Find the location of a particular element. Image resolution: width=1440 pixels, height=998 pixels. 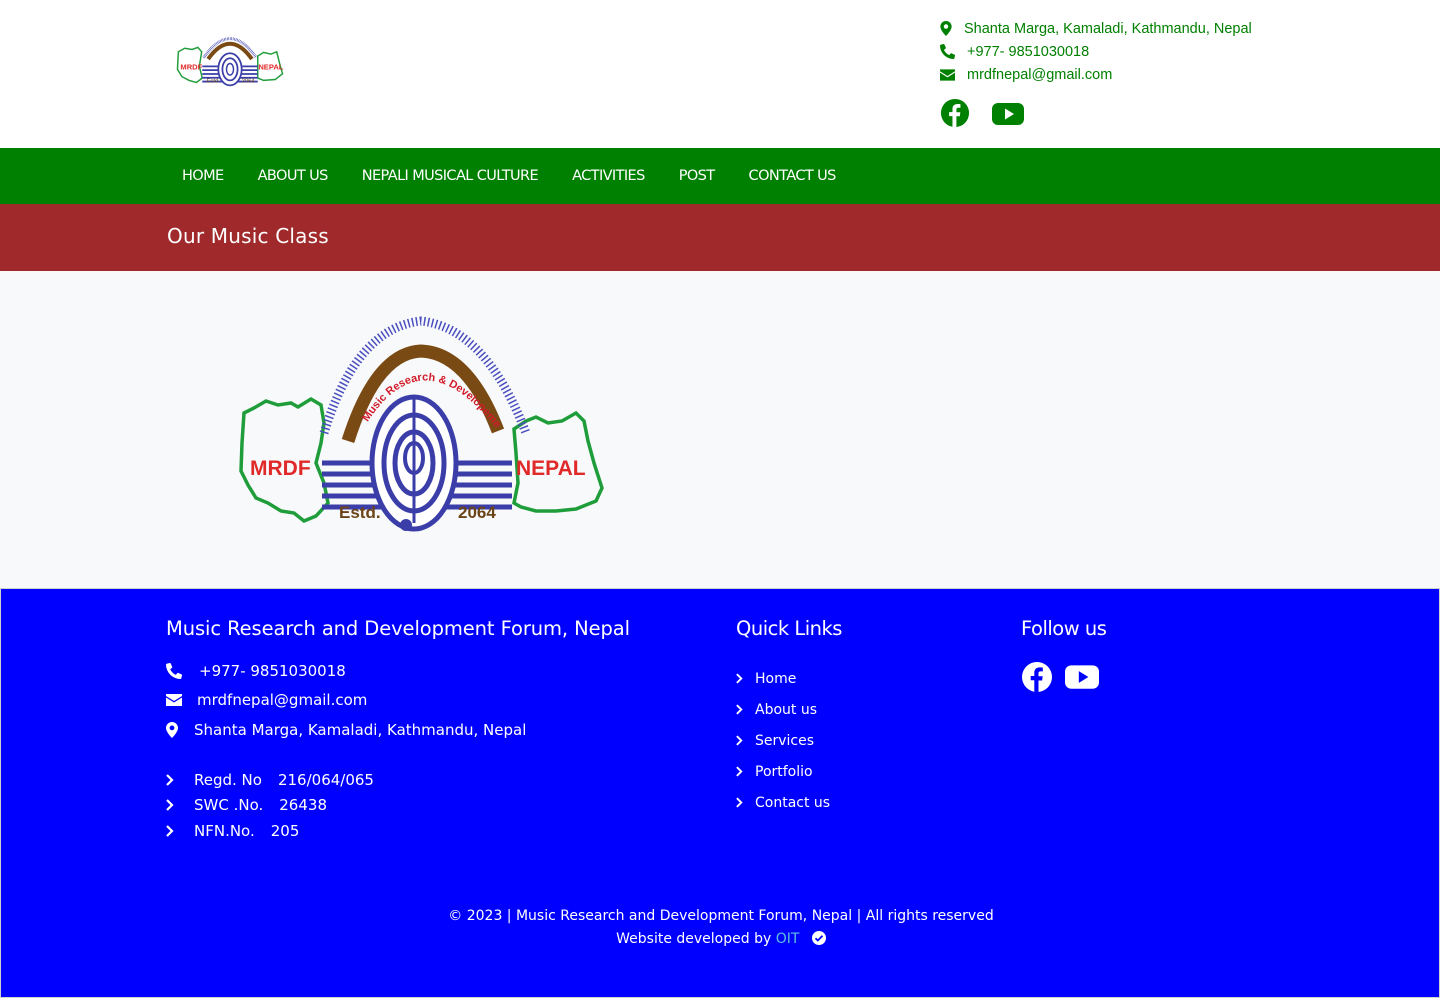

footer-social-links is located at coordinates (1060, 679).